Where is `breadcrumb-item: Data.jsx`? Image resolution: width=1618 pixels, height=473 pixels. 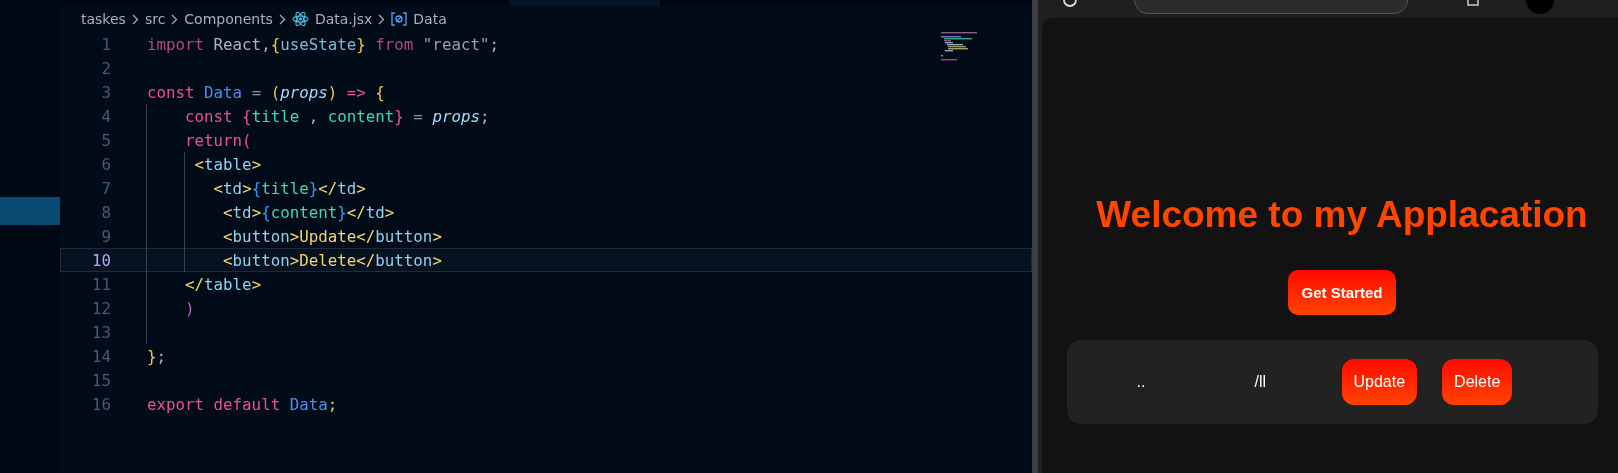
breadcrumb-item: Data.jsx is located at coordinates (343, 19).